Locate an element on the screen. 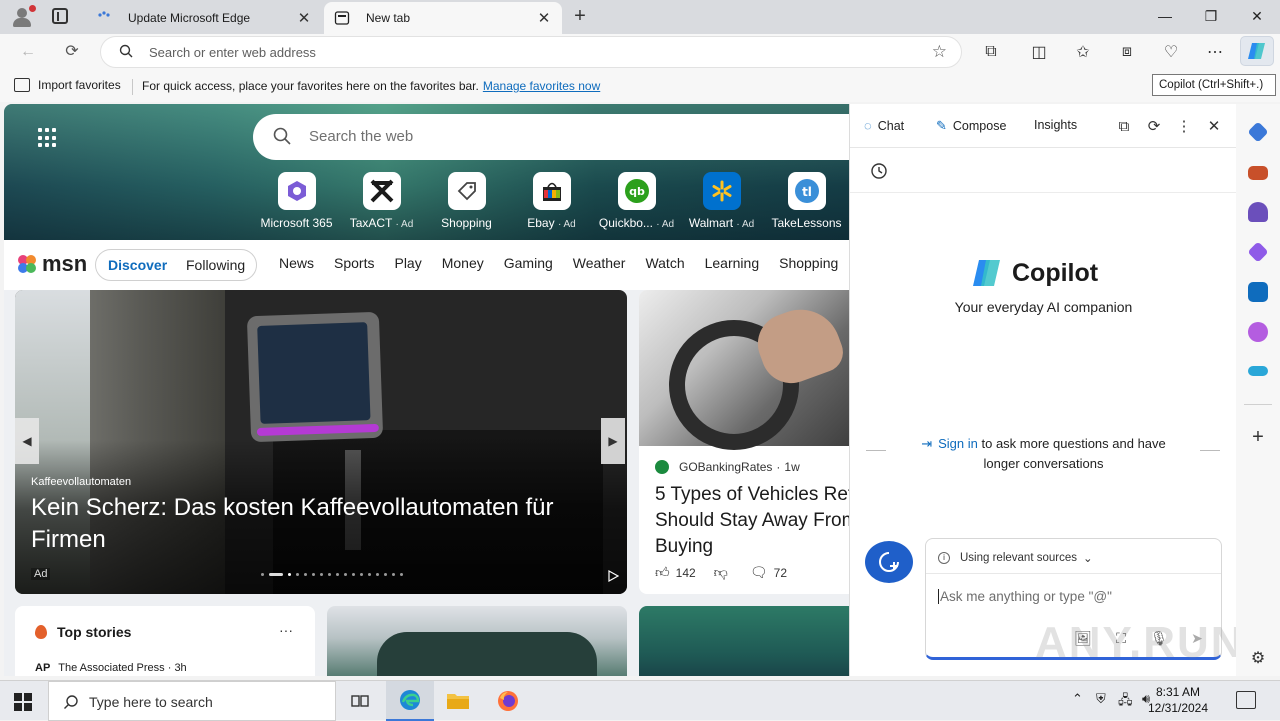 The width and height of the screenshot is (1280, 721). tab-actions-icon is located at coordinates (60, 16).